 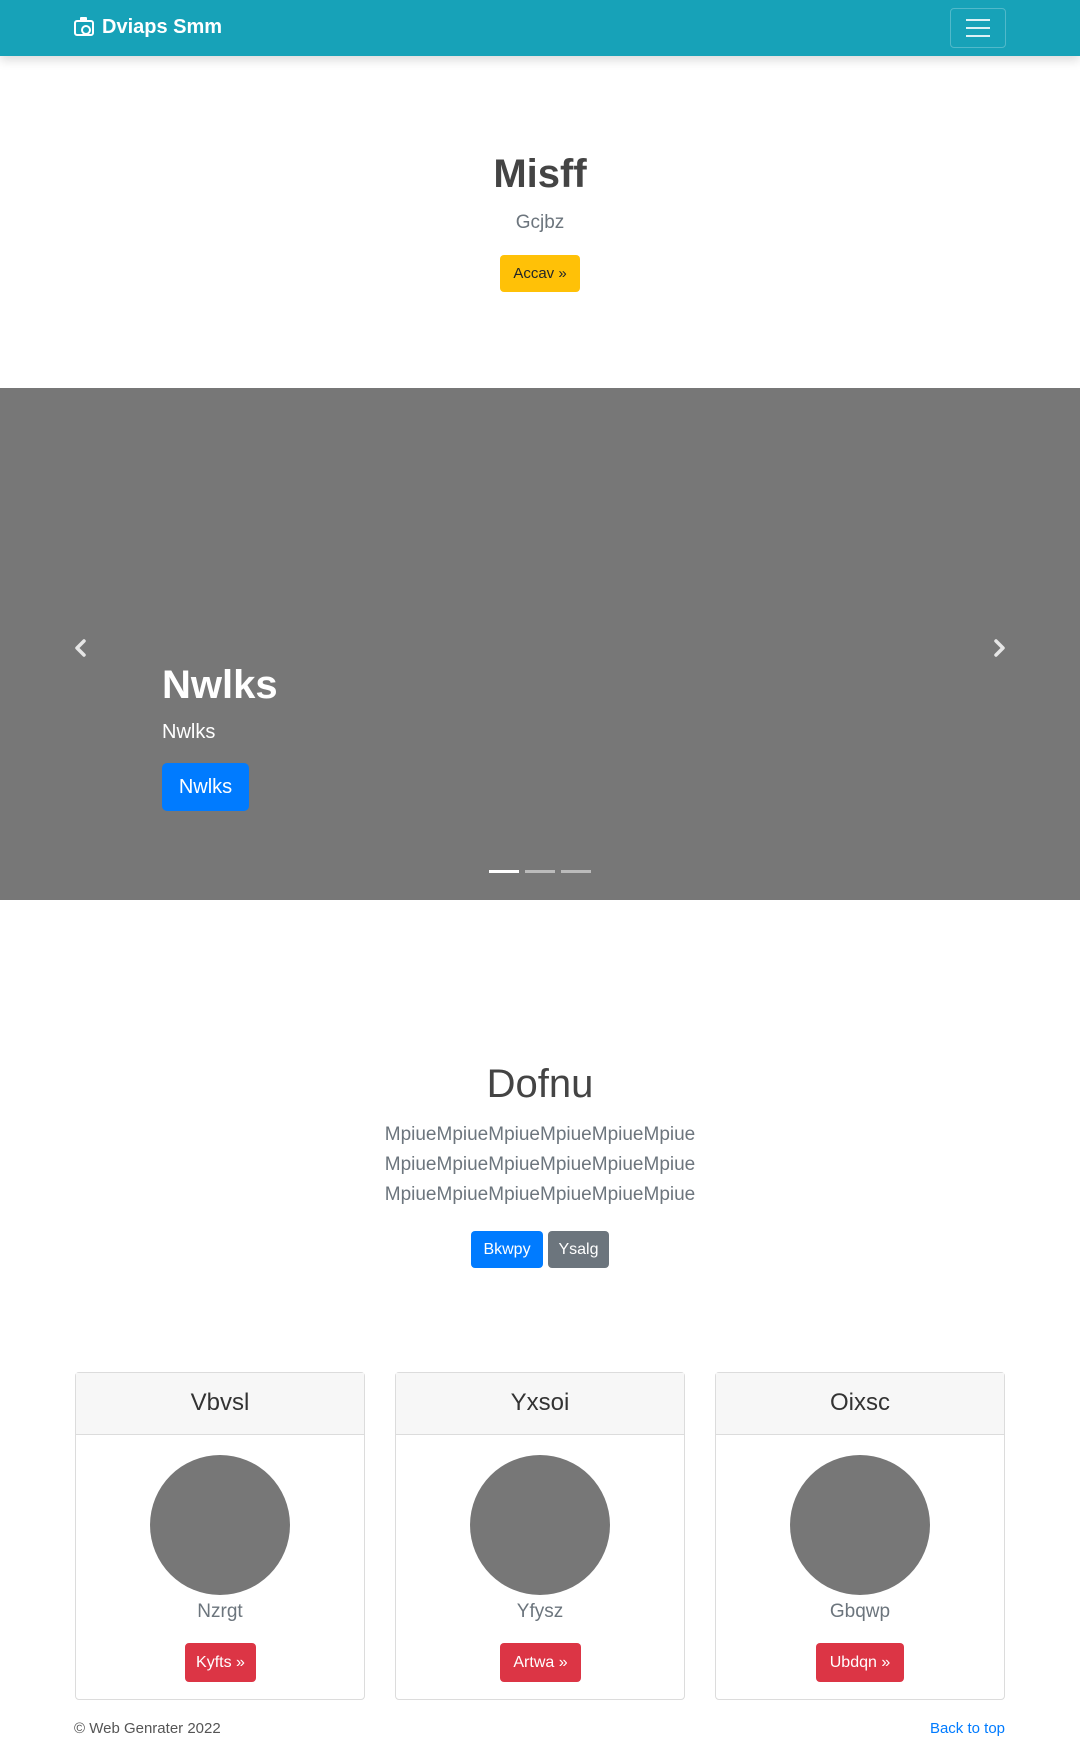 I want to click on card-1: Vbvsl Nzrgt Kyfts », so click(x=220, y=1536).